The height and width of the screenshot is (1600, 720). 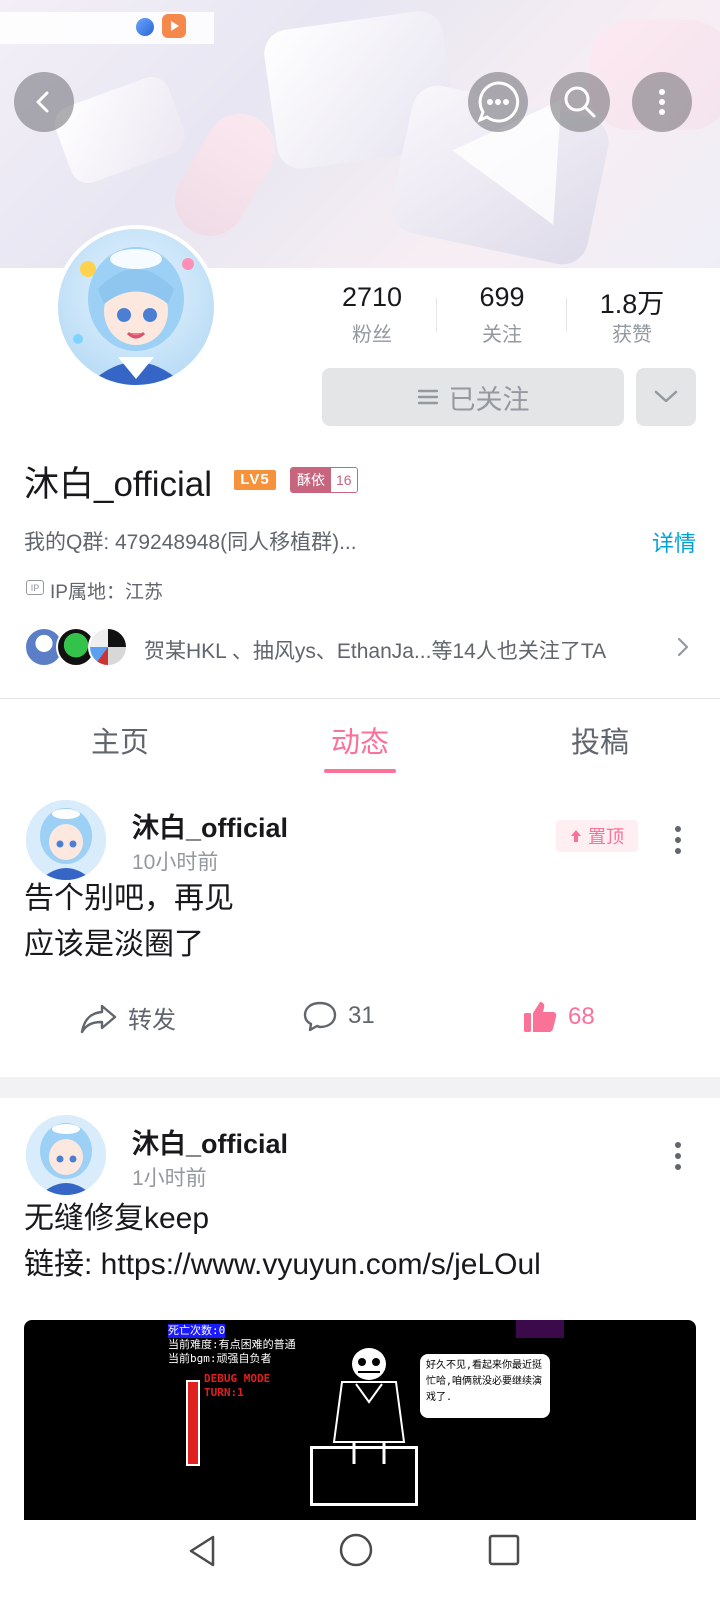 I want to click on game-debug: DEBUG MODE TURN:1, so click(x=237, y=1386).